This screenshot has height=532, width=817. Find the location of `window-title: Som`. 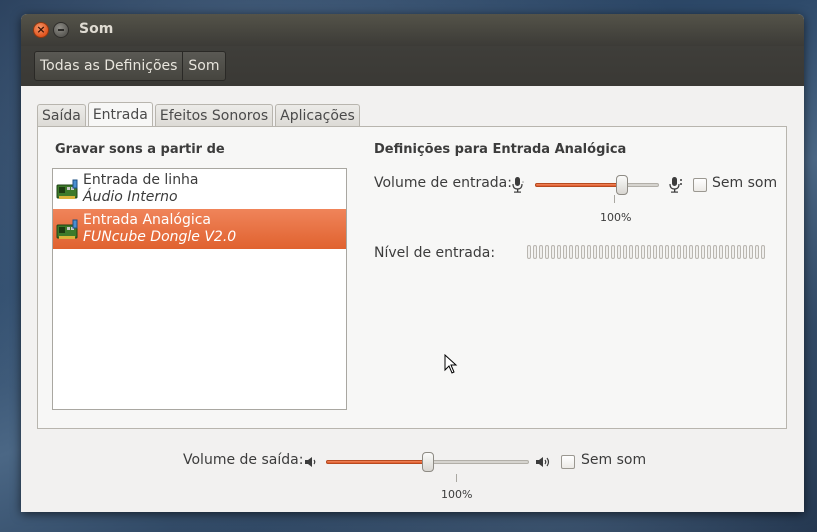

window-title: Som is located at coordinates (96, 29).